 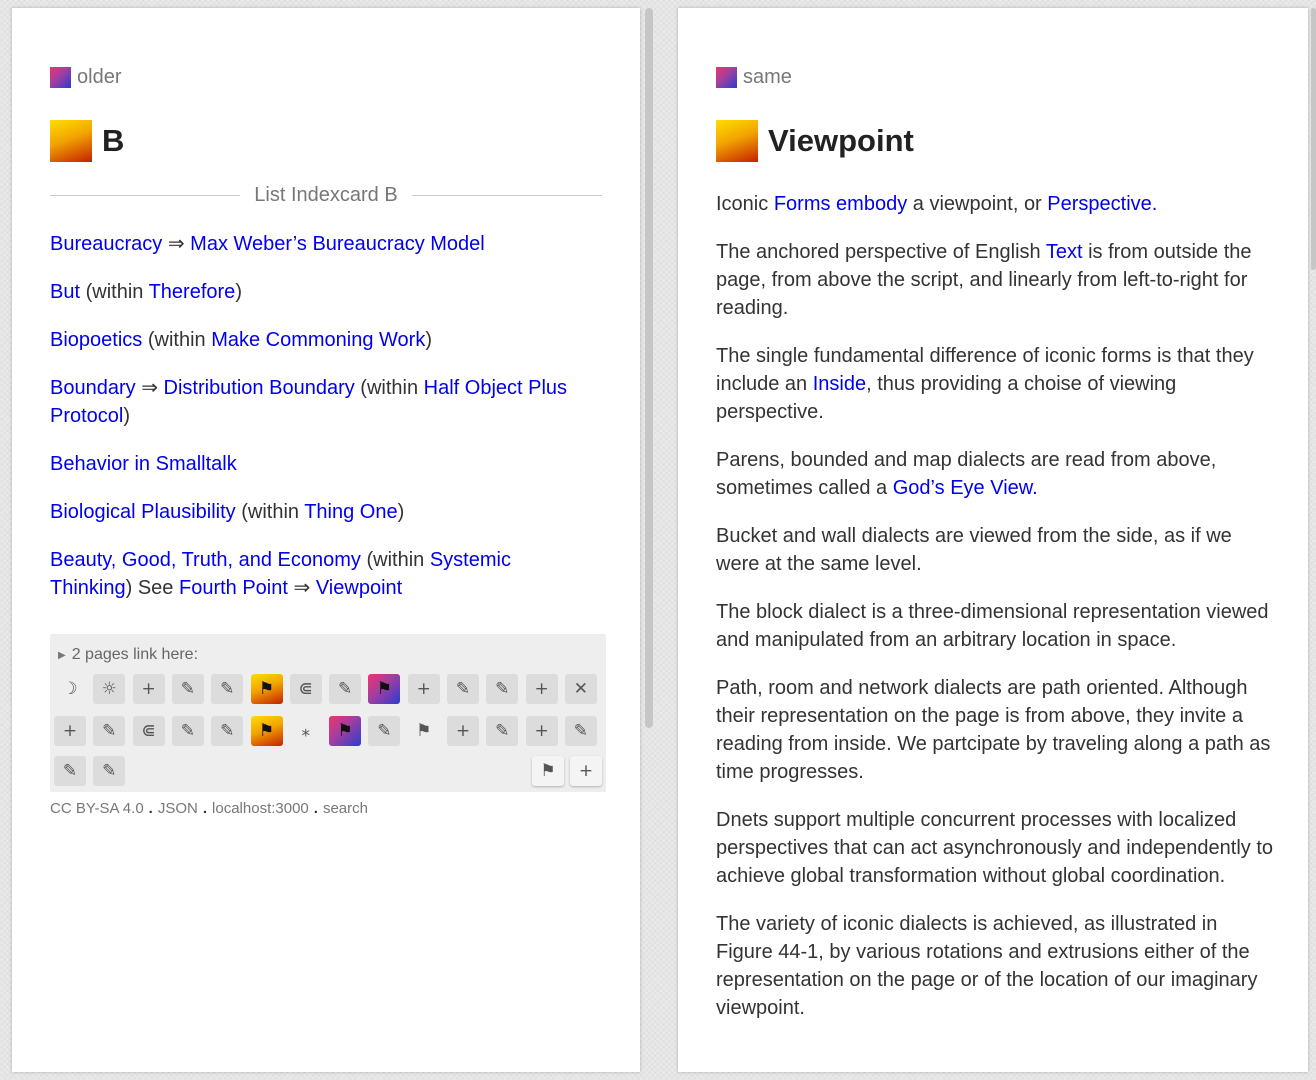 What do you see at coordinates (965, 488) in the screenshot?
I see `link-gods-eye-view: God’s Eye View.` at bounding box center [965, 488].